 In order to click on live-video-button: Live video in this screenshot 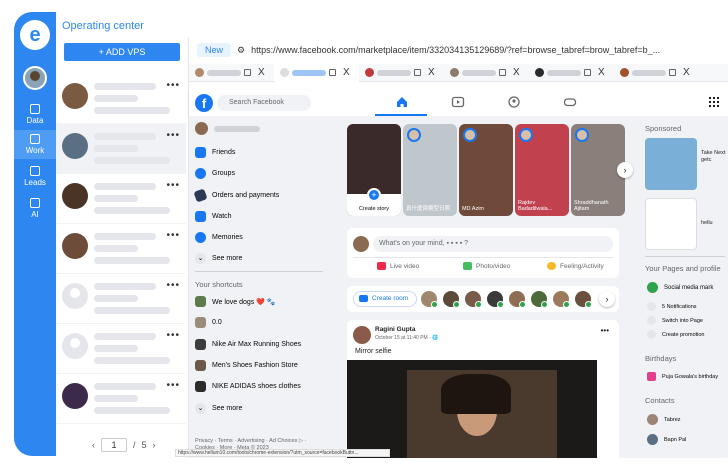, I will do `click(398, 266)`.